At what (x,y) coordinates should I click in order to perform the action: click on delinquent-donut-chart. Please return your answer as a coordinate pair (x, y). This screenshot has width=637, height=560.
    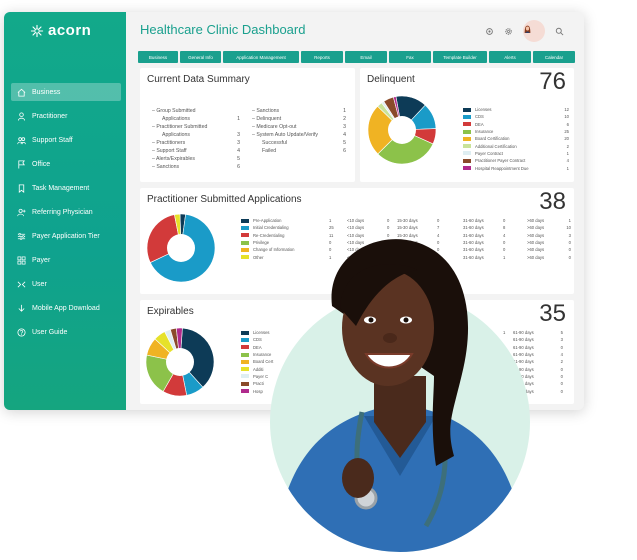
    Looking at the image, I should click on (402, 130).